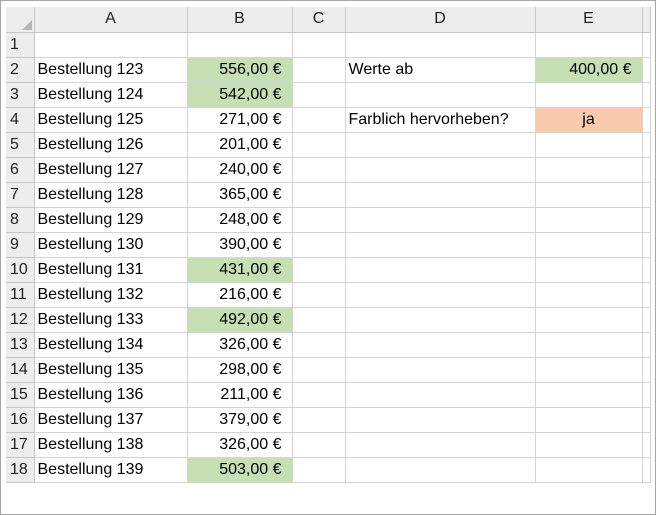 The height and width of the screenshot is (515, 656). What do you see at coordinates (240, 470) in the screenshot?
I see `cell-b: 503,00 €` at bounding box center [240, 470].